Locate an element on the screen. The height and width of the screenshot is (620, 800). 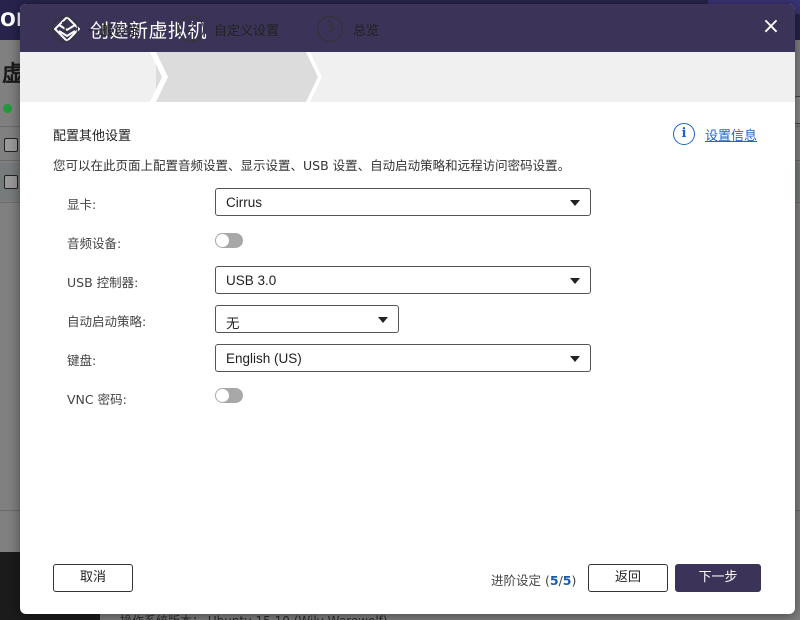
progress-prefix: 进阶设定 ( is located at coordinates (520, 580).